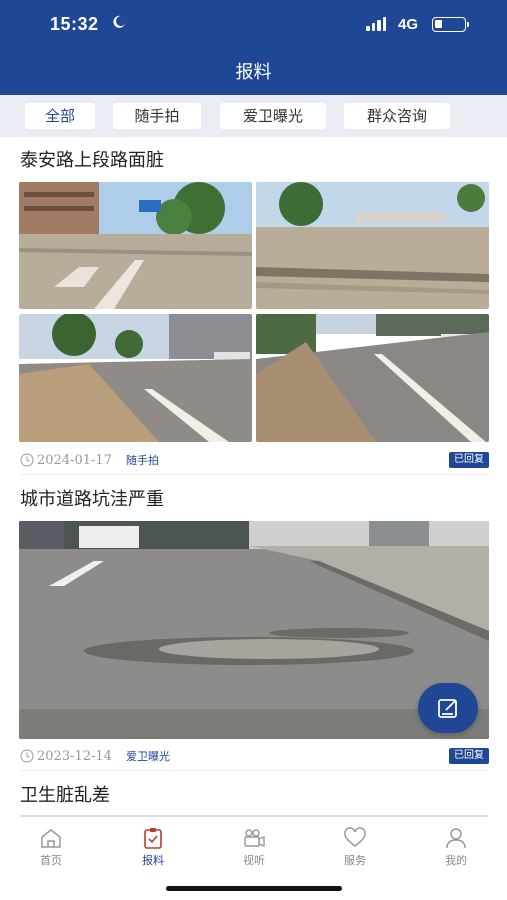 This screenshot has width=507, height=900. Describe the element at coordinates (468, 24) in the screenshot. I see `battery-tip` at that location.